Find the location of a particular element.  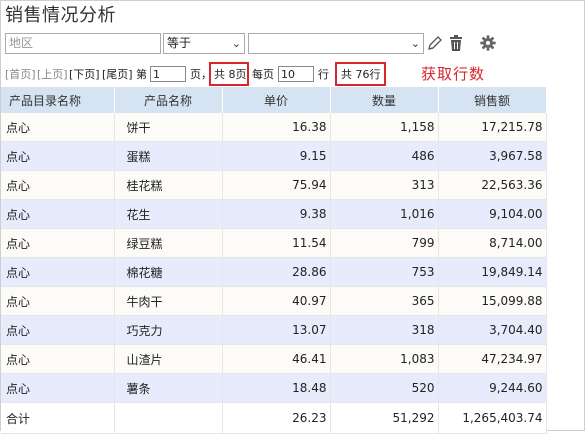

cell-product: 巧克力 is located at coordinates (168, 330).